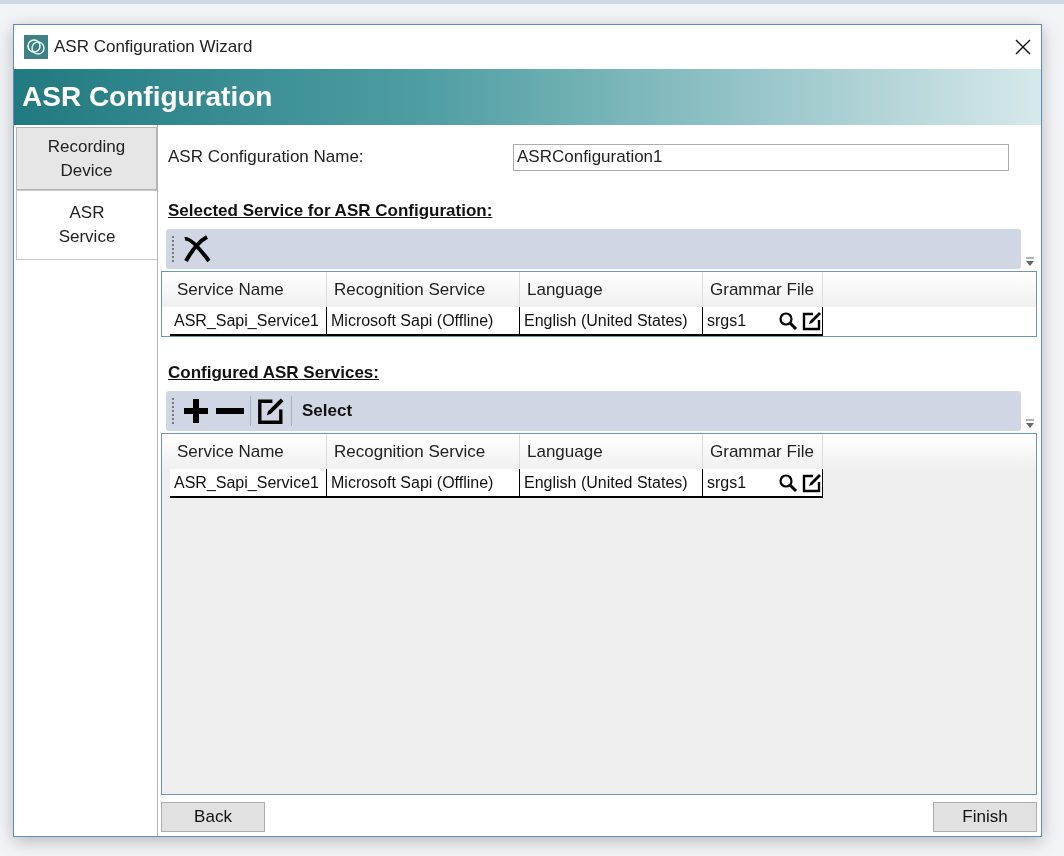 Image resolution: width=1064 pixels, height=856 pixels. What do you see at coordinates (213, 817) in the screenshot?
I see `back-button: Back` at bounding box center [213, 817].